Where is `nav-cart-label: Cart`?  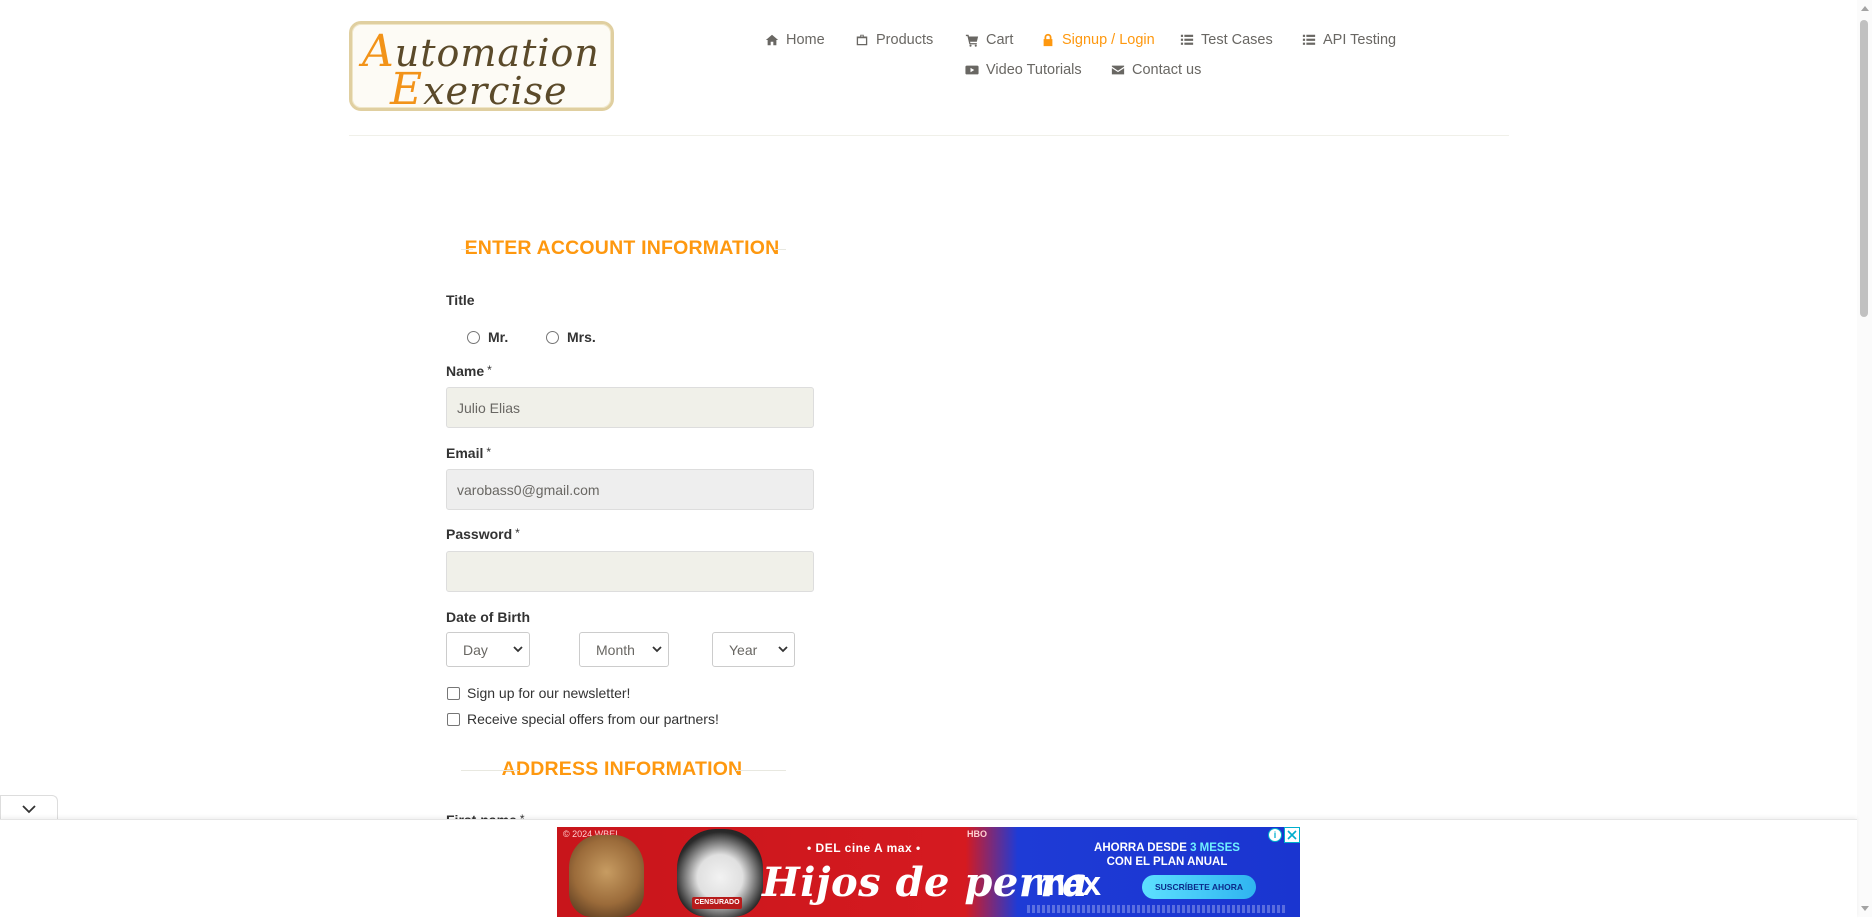 nav-cart-label: Cart is located at coordinates (1000, 40).